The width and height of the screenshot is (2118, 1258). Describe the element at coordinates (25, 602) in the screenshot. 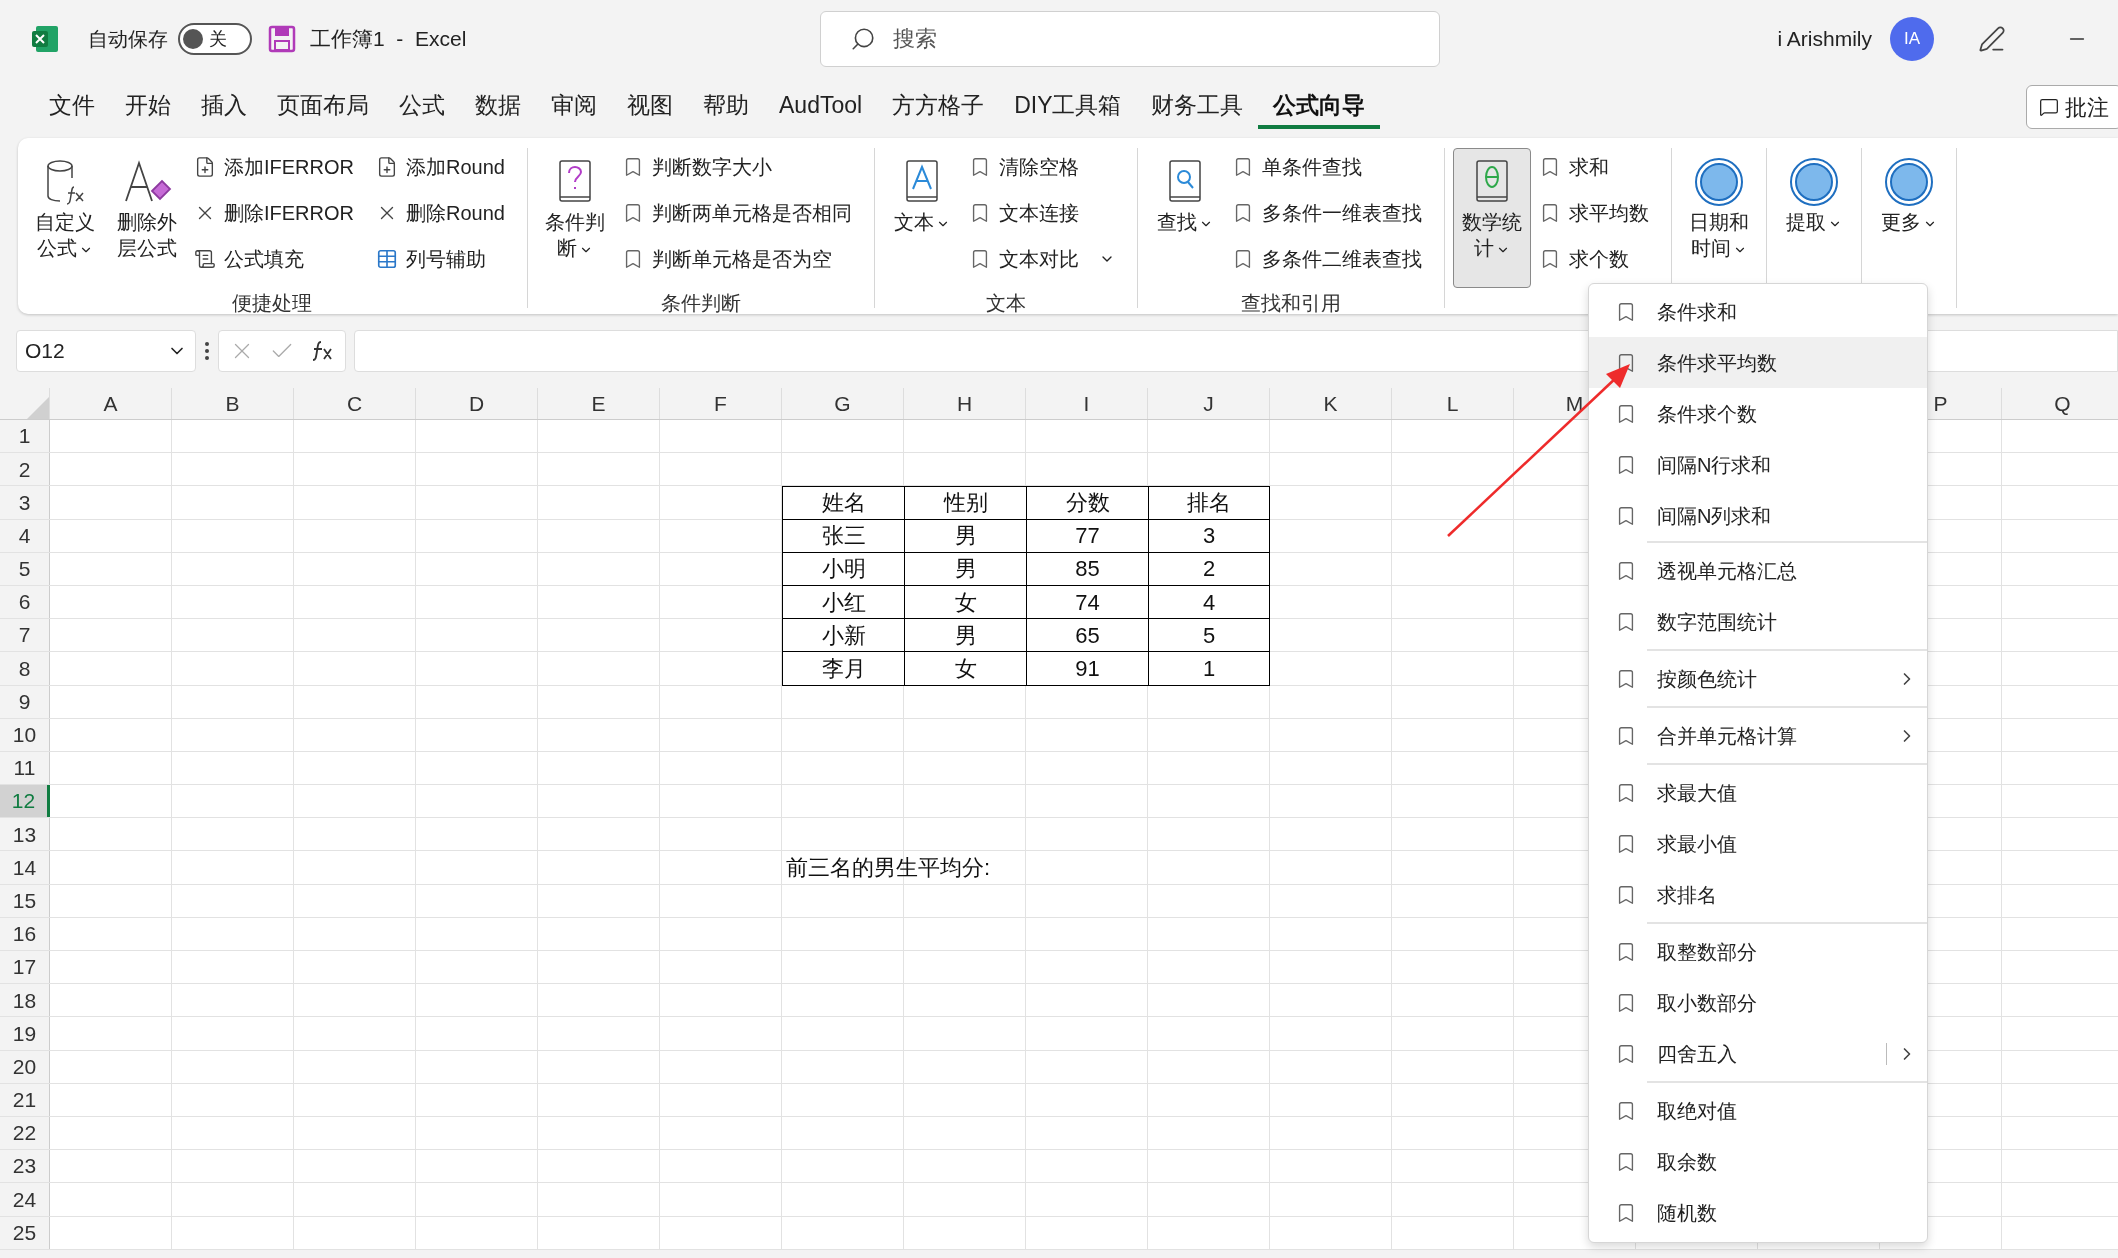

I see `row-header: 6` at that location.